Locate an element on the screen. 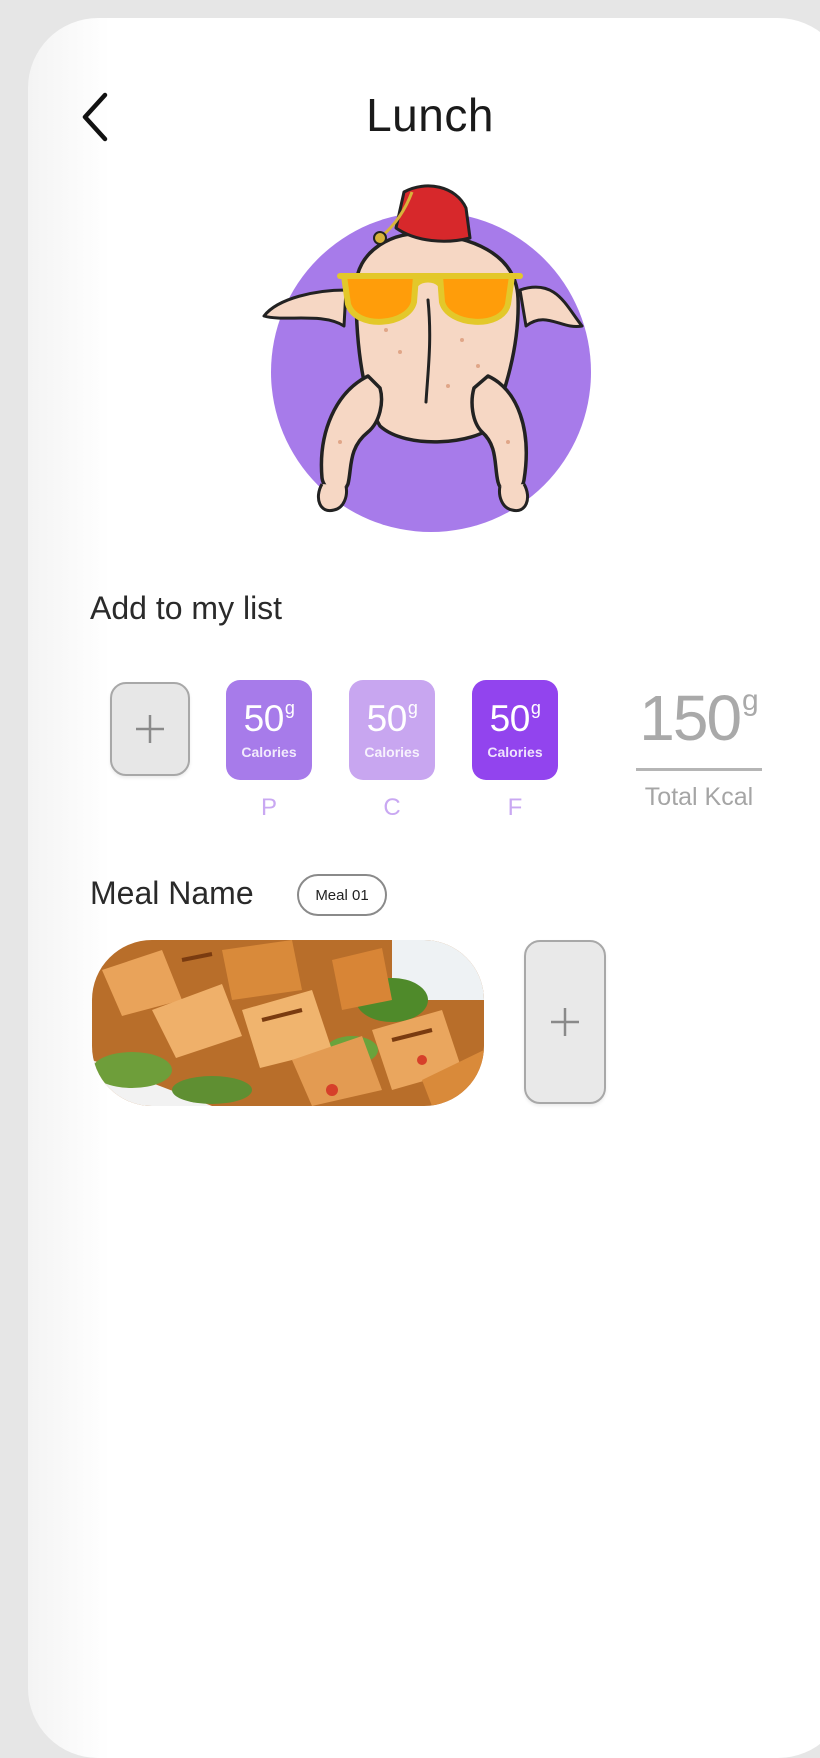 The image size is (820, 1758). add-meal-button is located at coordinates (565, 1022).